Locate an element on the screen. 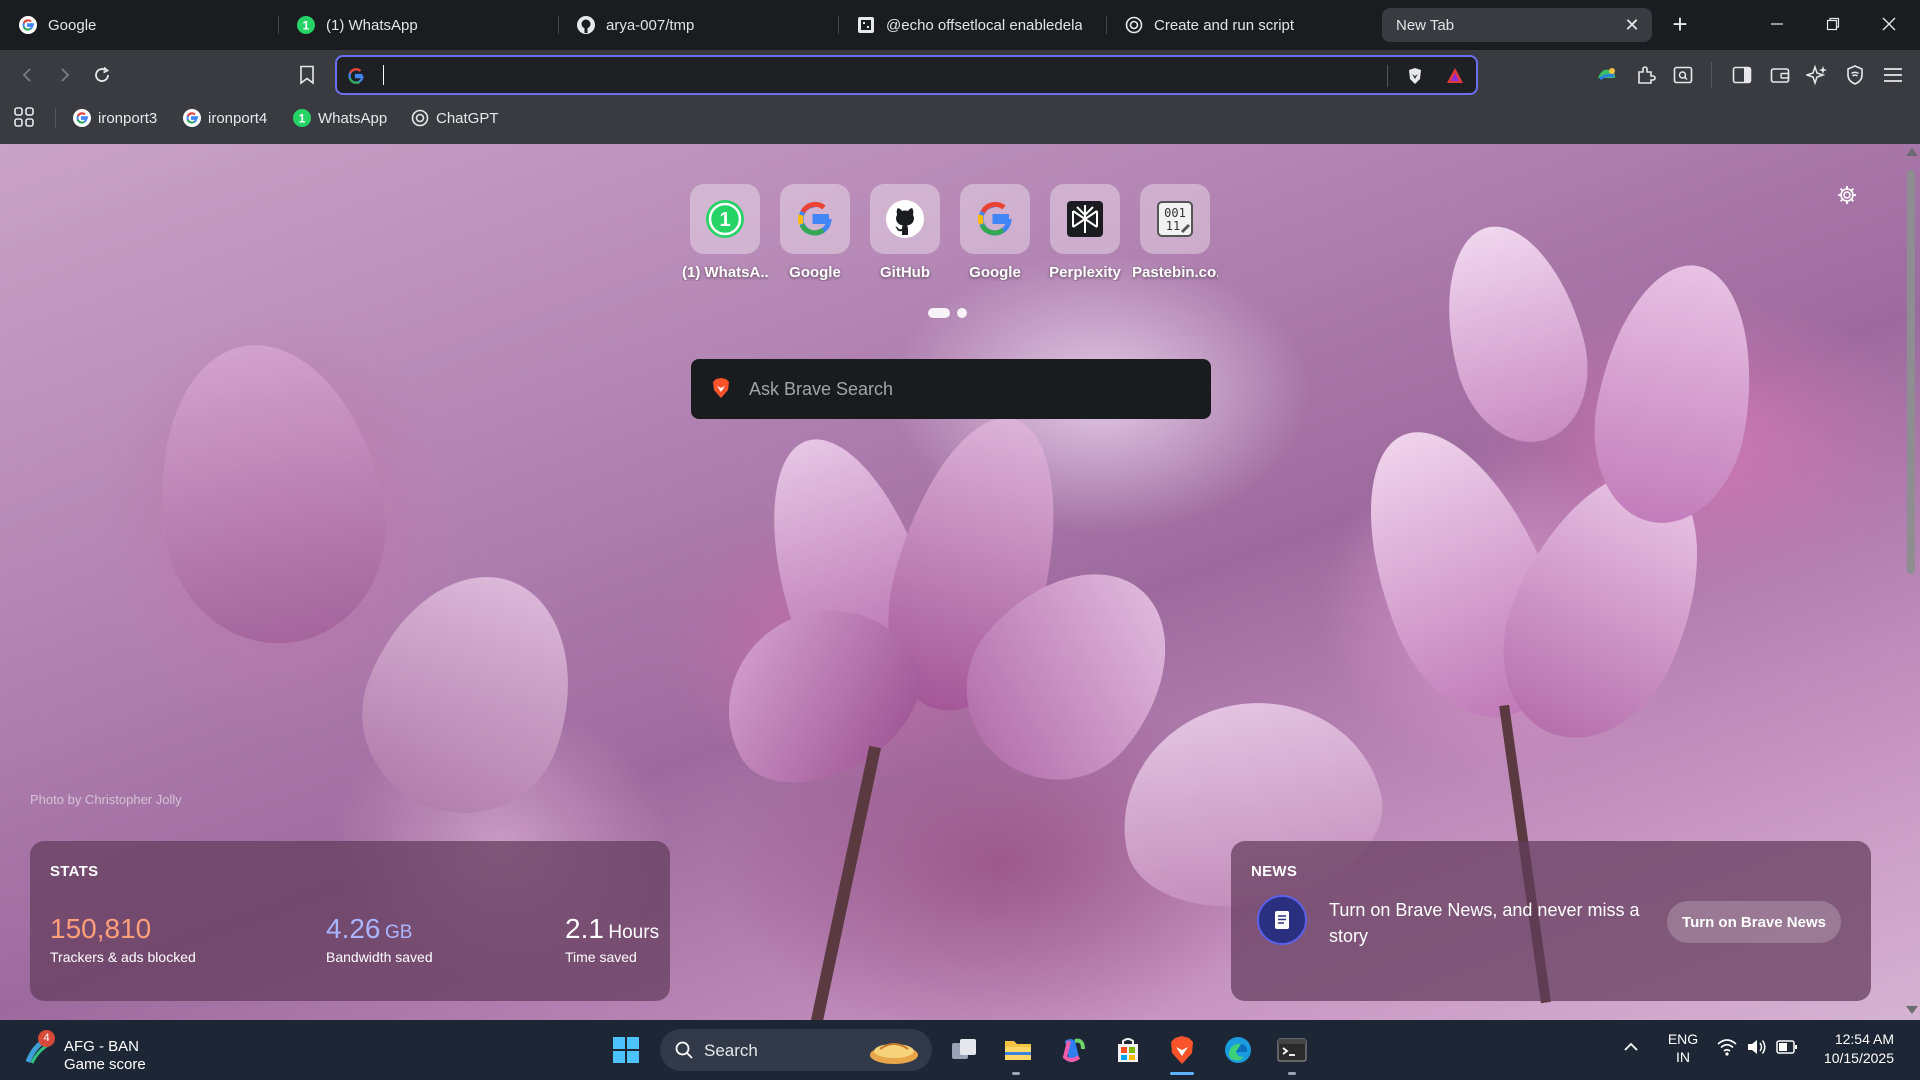 This screenshot has height=1080, width=1920. search-label: Search is located at coordinates (731, 1050).